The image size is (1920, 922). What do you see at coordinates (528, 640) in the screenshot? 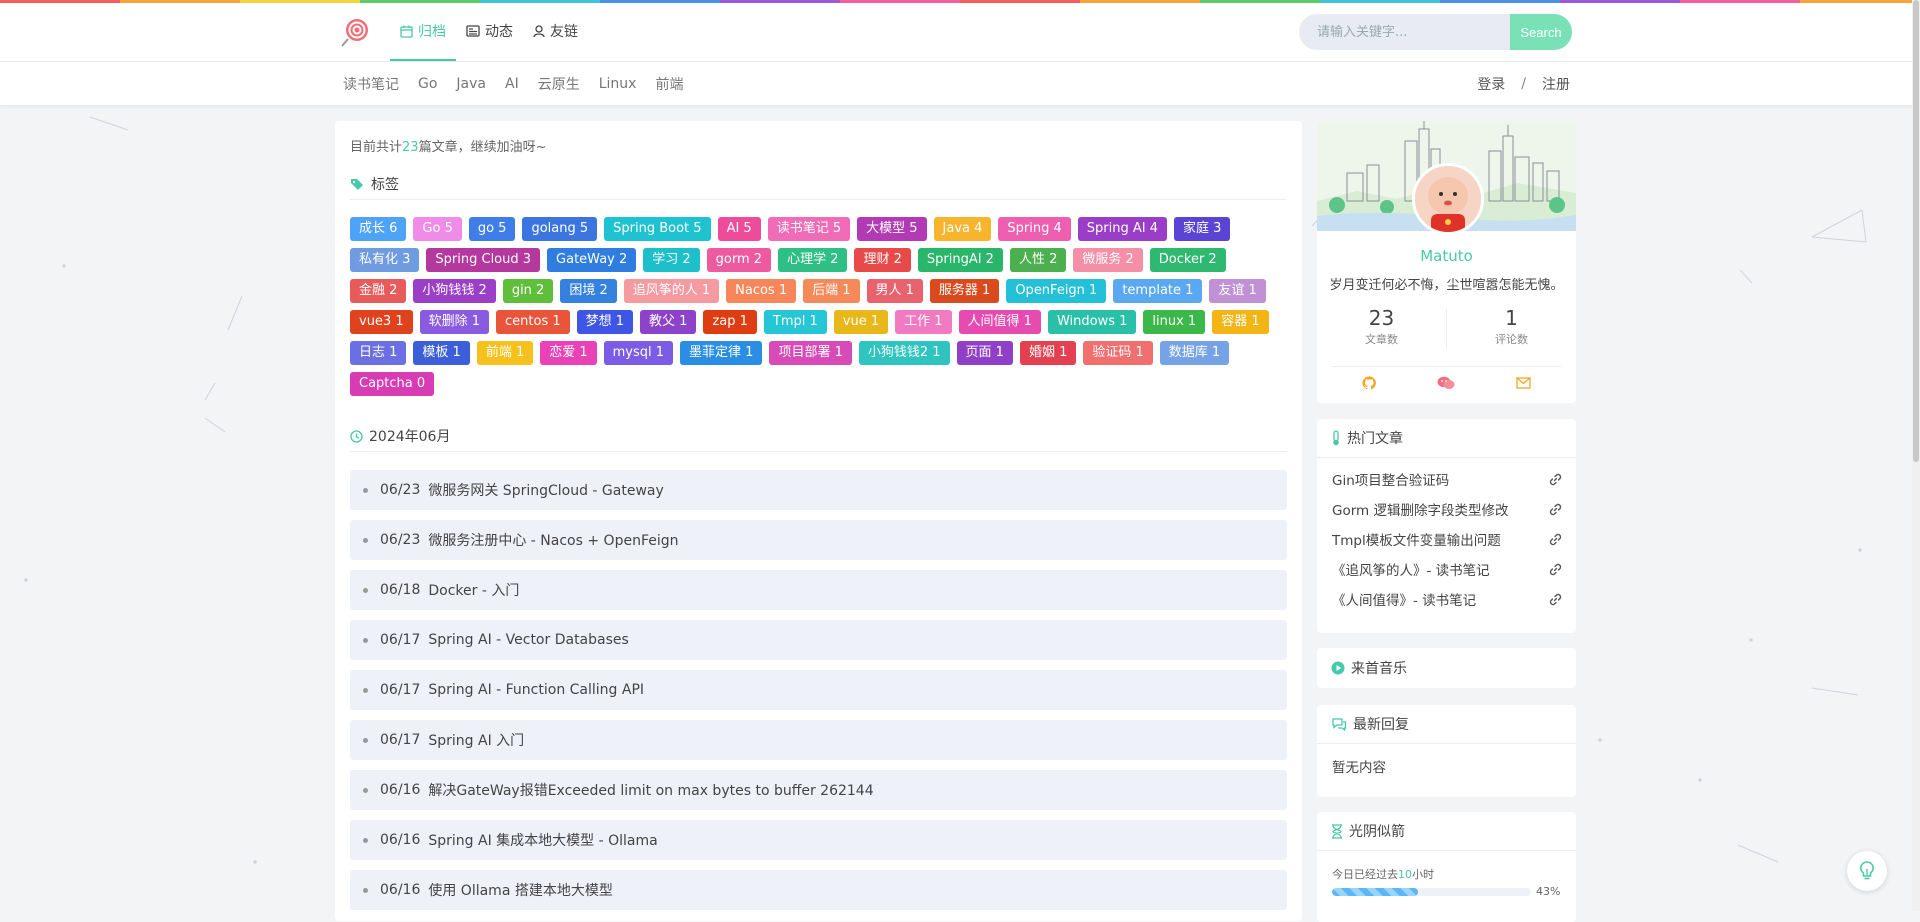
I see `post-title: Spring AI - Vector Databases` at bounding box center [528, 640].